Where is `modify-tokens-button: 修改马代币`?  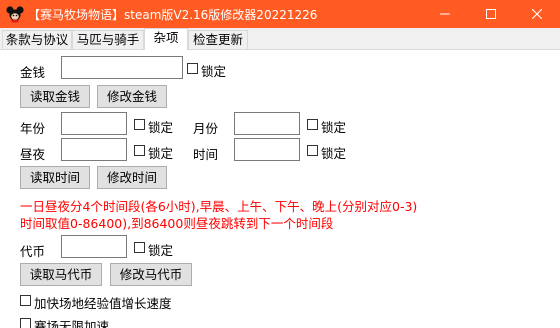 modify-tokens-button: 修改马代币 is located at coordinates (151, 274).